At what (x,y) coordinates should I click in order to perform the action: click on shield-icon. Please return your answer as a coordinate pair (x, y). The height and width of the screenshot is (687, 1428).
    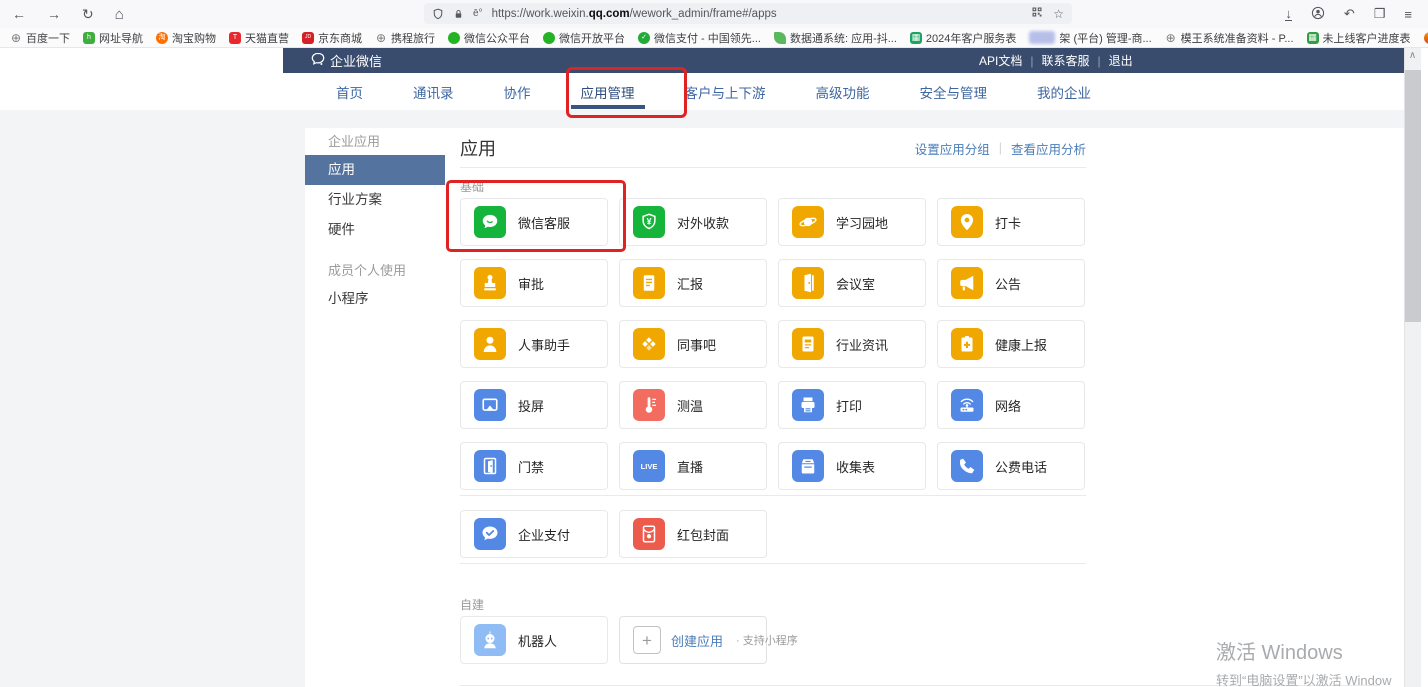
    Looking at the image, I should click on (438, 14).